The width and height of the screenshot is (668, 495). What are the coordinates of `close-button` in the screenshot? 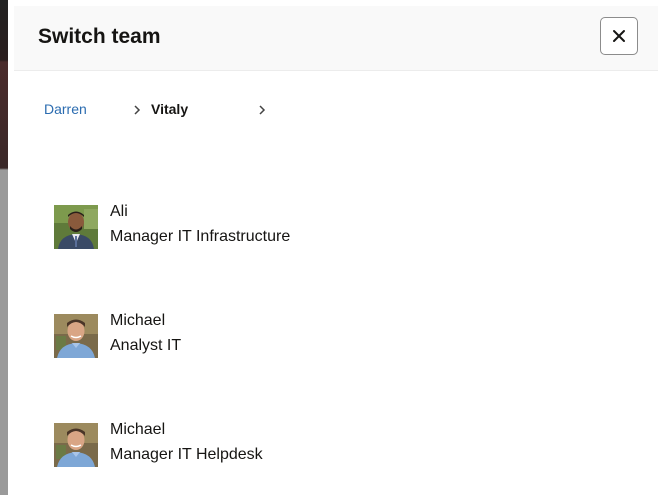 It's located at (619, 36).